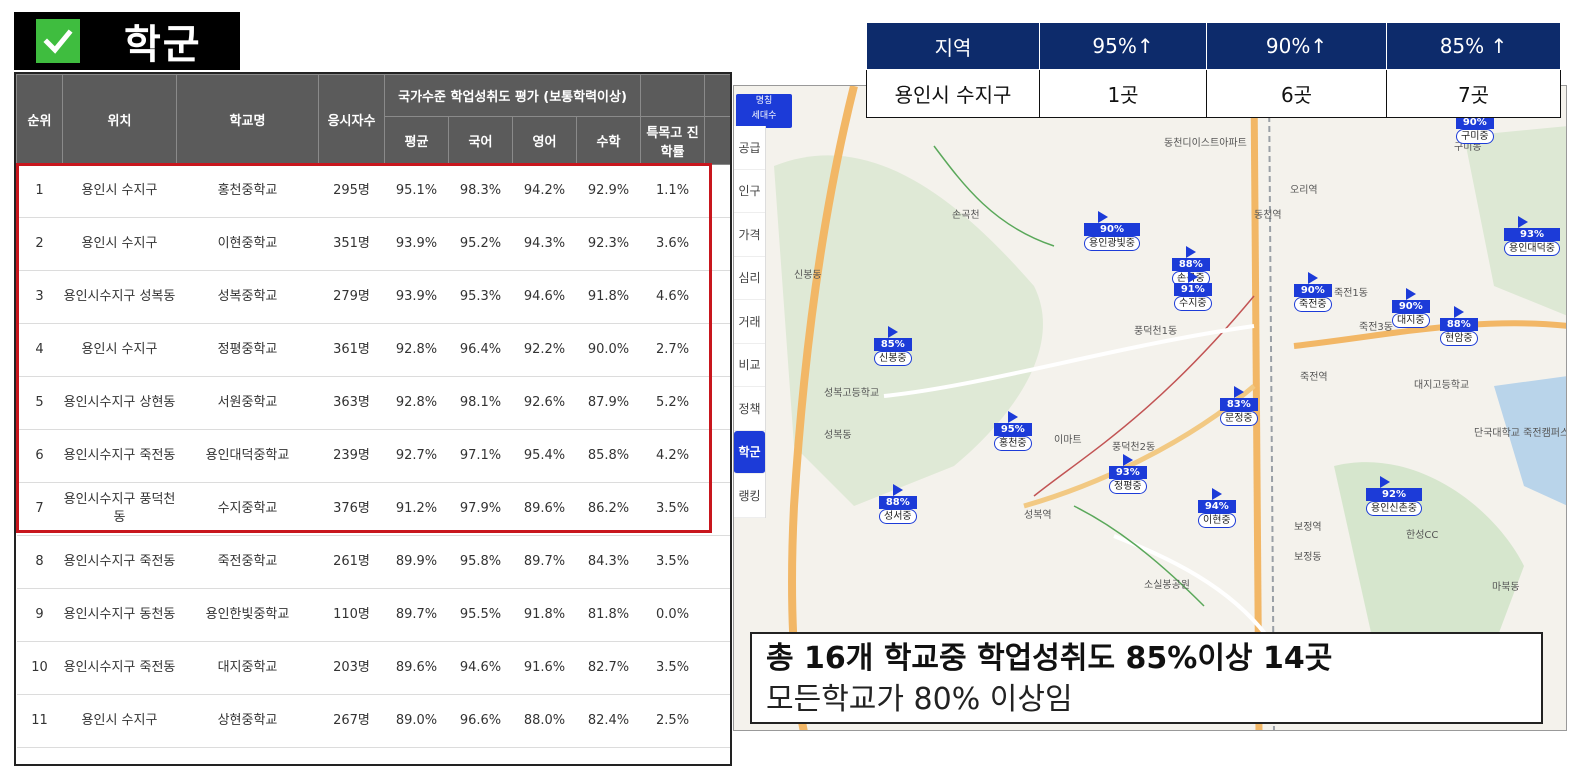 The height and width of the screenshot is (776, 1587). What do you see at coordinates (1313, 304) in the screenshot?
I see `pin-school-name: 죽전중` at bounding box center [1313, 304].